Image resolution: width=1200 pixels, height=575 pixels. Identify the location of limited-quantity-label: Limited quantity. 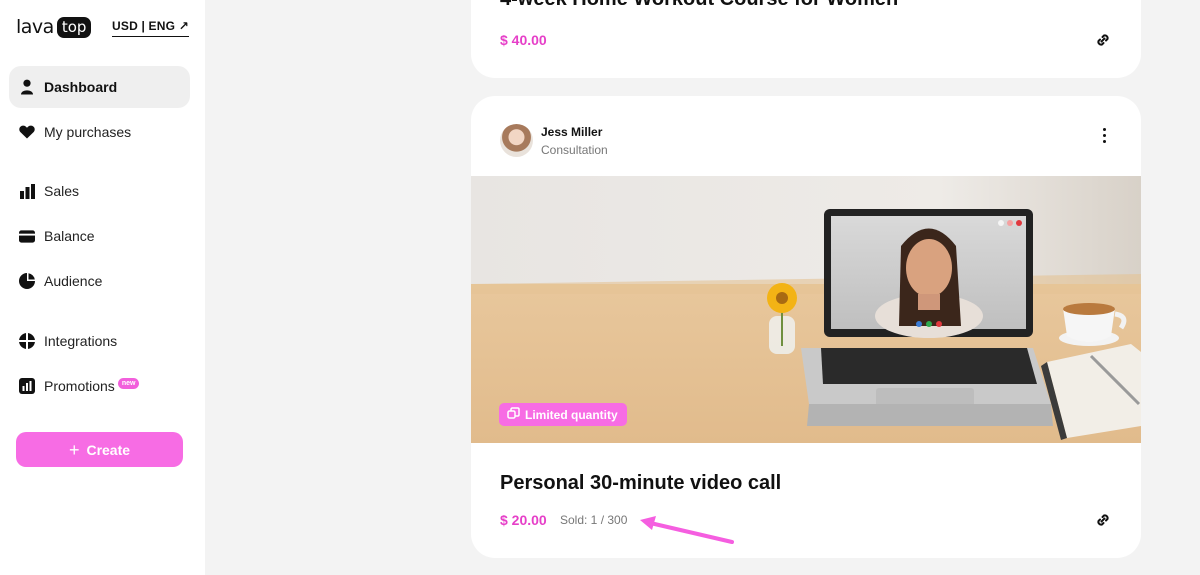
(571, 414).